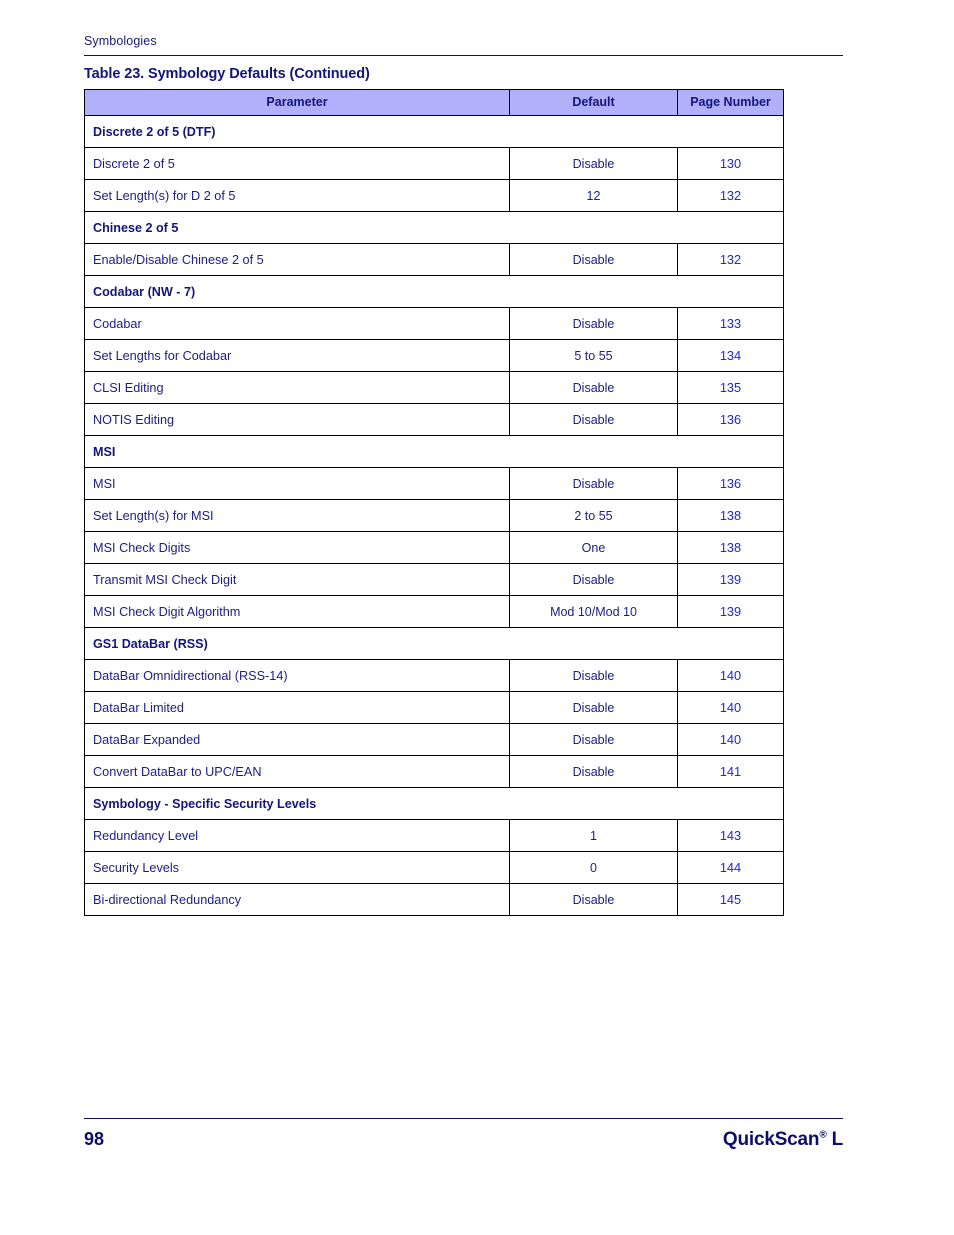 The width and height of the screenshot is (954, 1235). I want to click on column-header-default: Default, so click(593, 102).